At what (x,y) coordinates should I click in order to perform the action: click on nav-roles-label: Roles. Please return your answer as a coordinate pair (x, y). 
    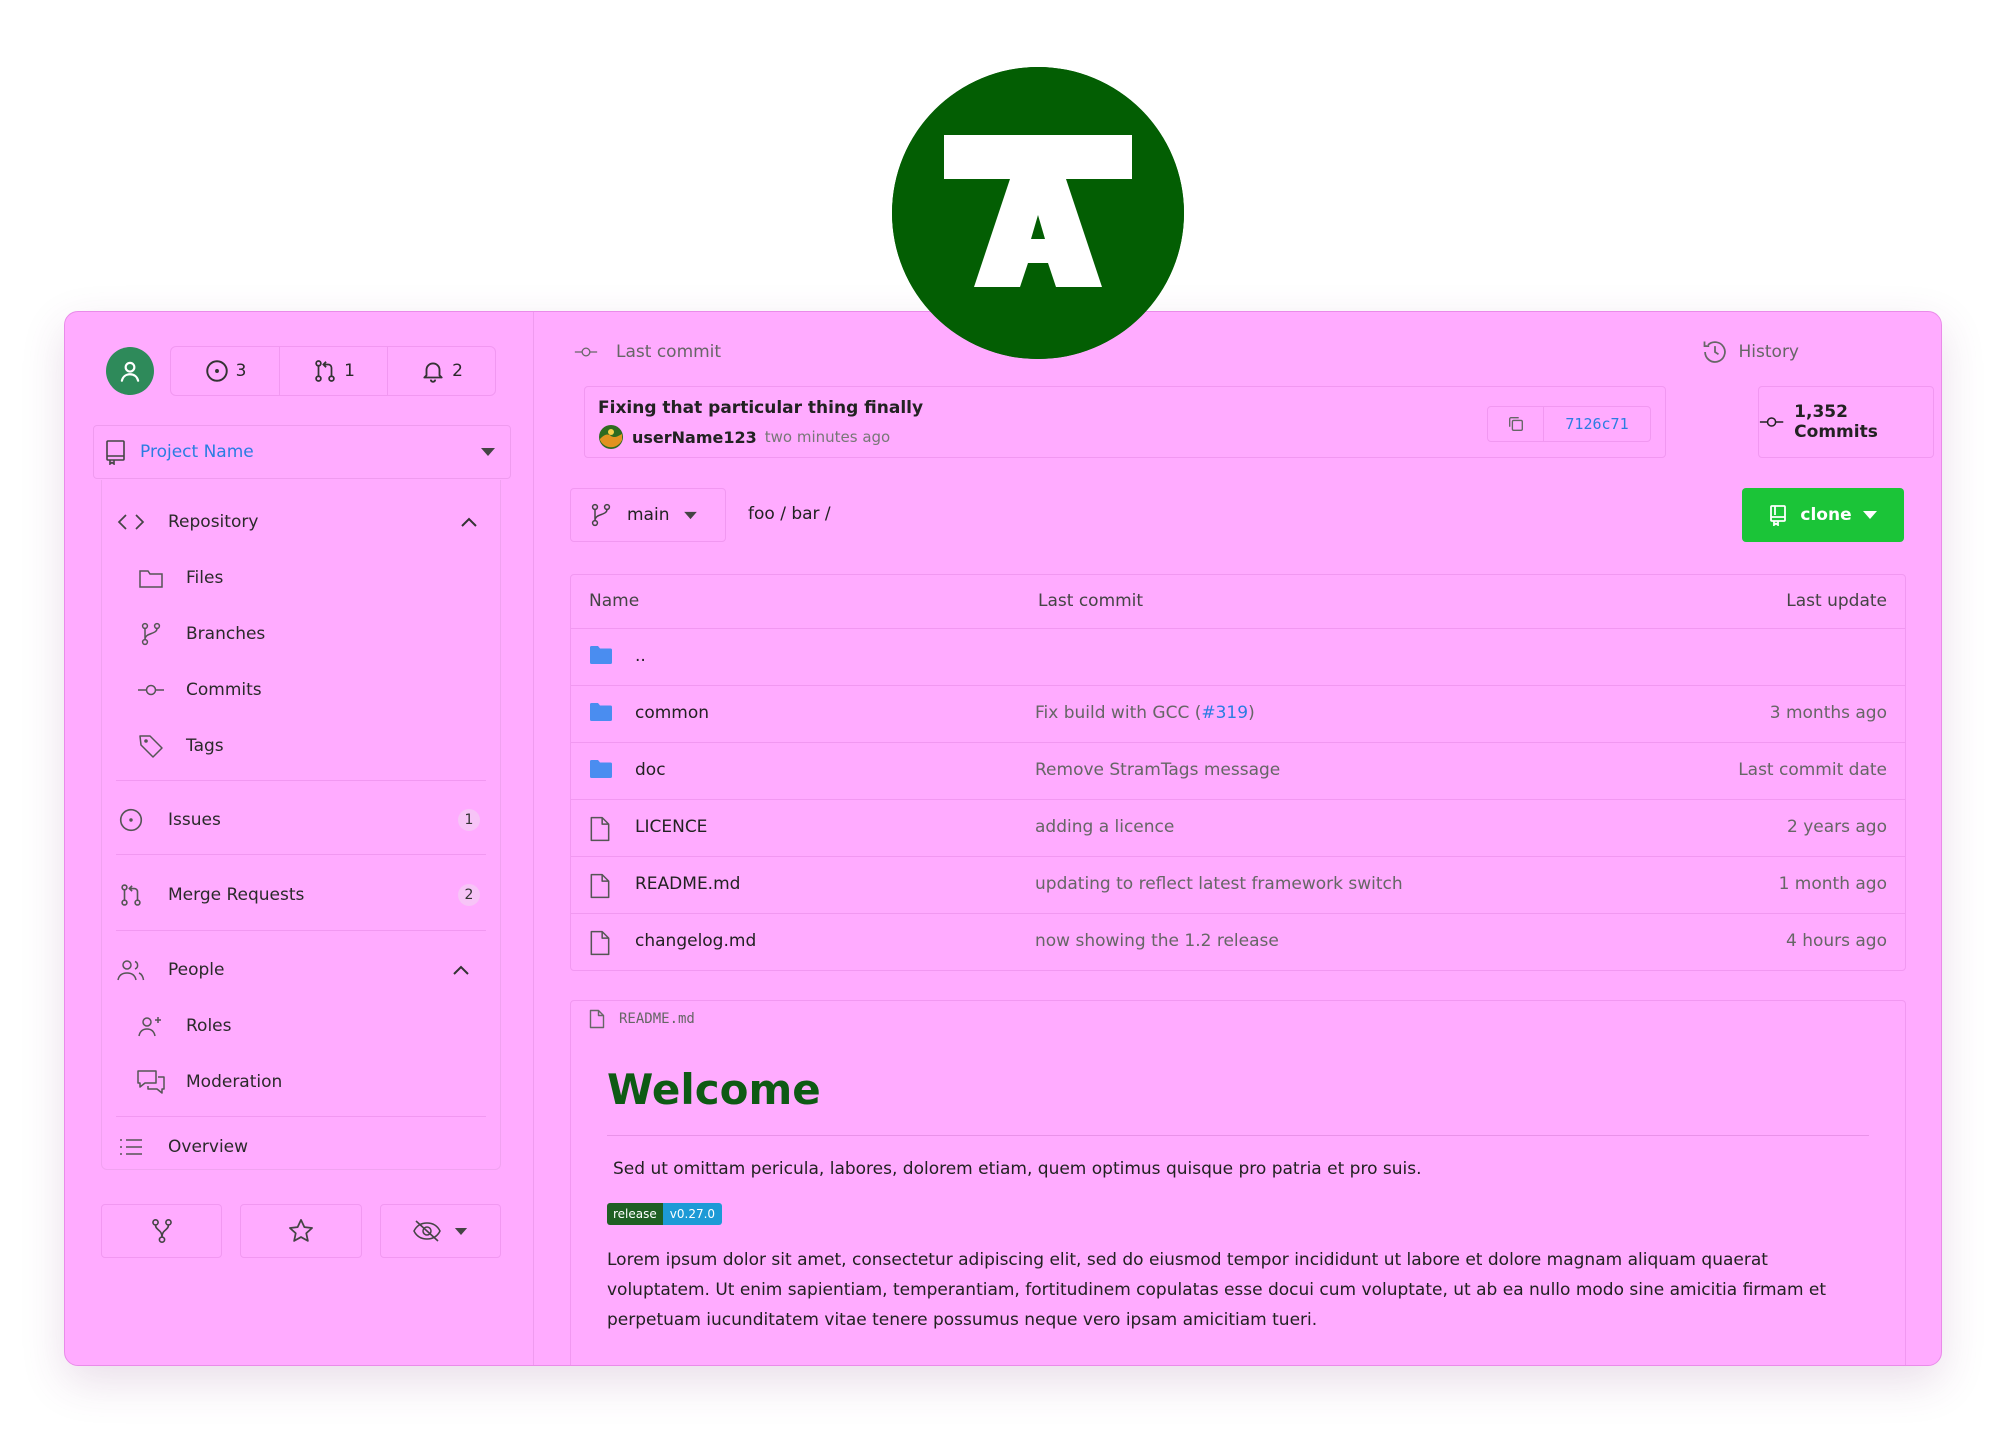
    Looking at the image, I should click on (209, 1026).